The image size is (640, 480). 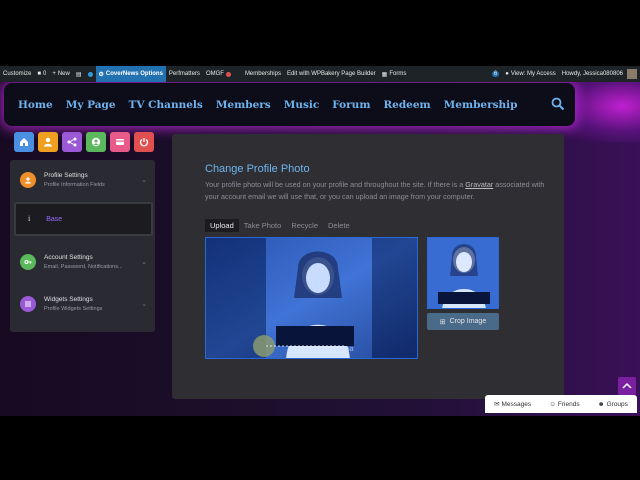 I want to click on photo-preview, so click(x=463, y=273).